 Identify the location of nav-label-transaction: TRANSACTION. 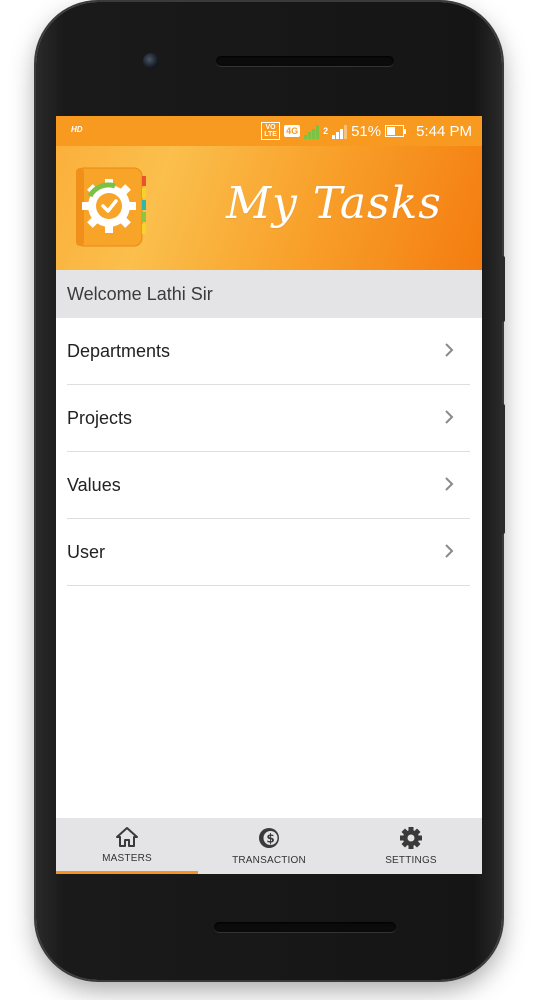
(269, 860).